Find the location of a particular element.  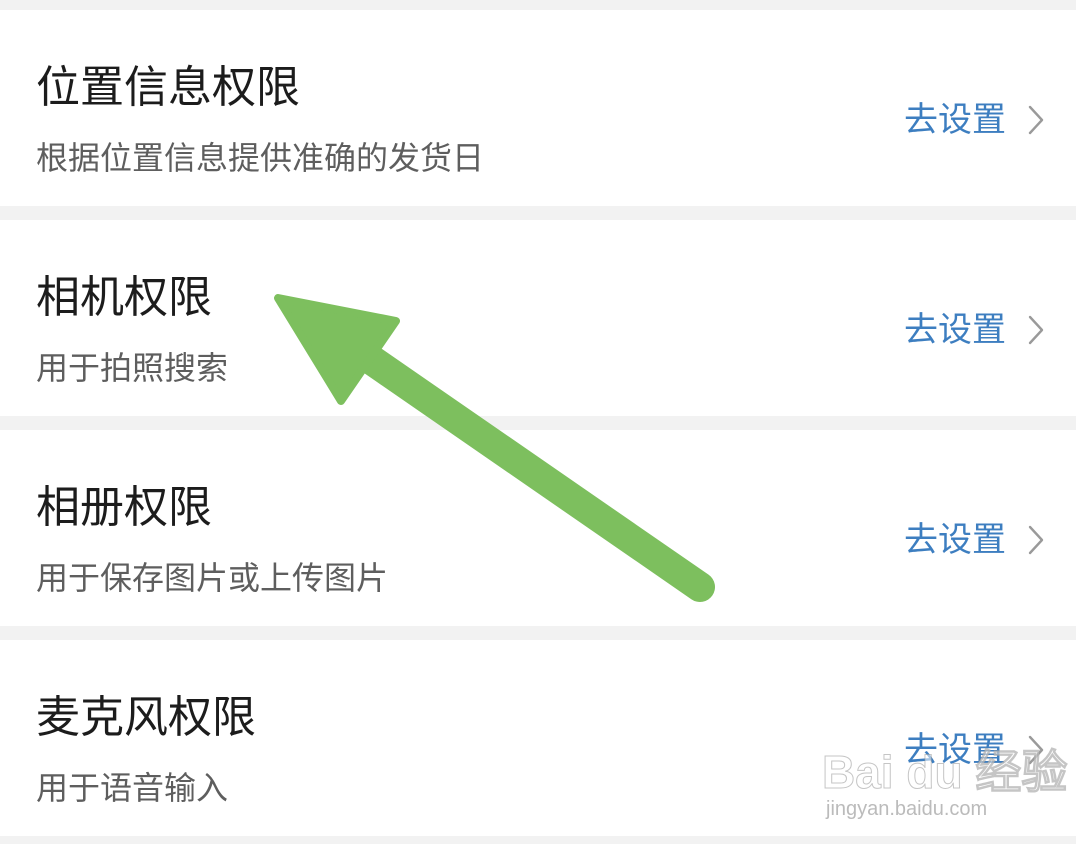

permission-title: 麦克风权限 is located at coordinates (146, 717).